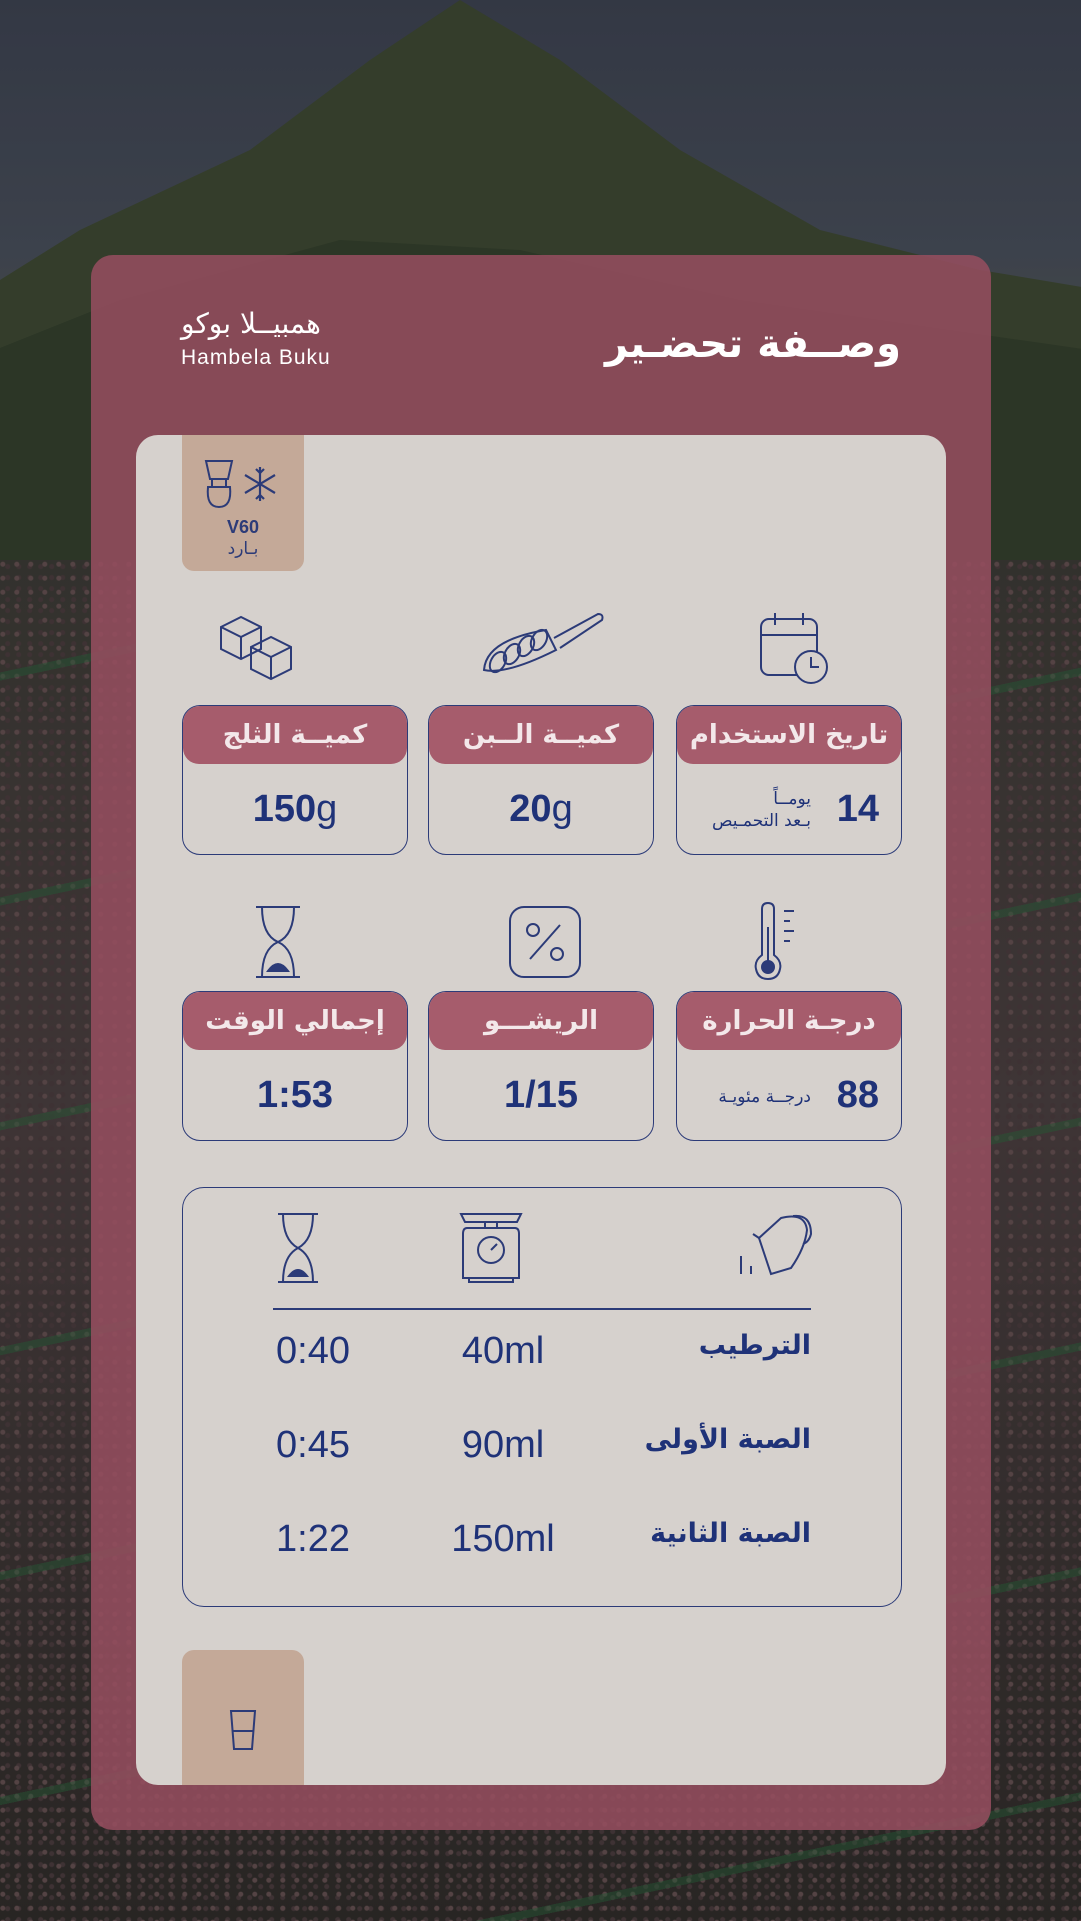 The image size is (1081, 1921). Describe the element at coordinates (295, 1095) in the screenshot. I see `total-time-value: 1:53` at that location.